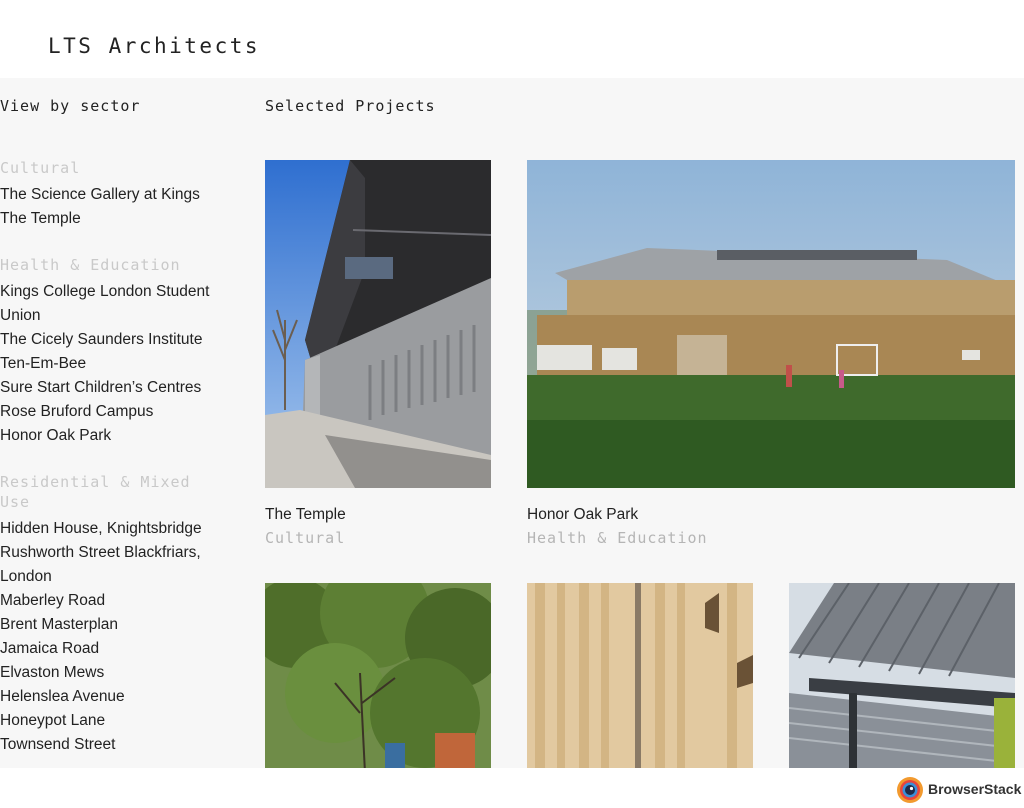 The width and height of the screenshot is (1024, 808). I want to click on sidebar-project-link: Kings College London Student Union, so click(115, 304).